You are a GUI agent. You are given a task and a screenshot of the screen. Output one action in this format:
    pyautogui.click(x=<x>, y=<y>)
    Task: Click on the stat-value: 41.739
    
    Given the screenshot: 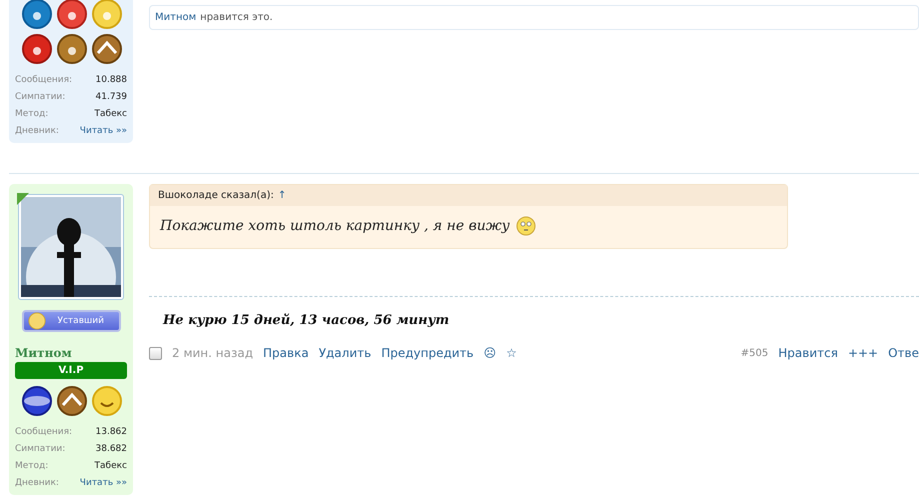 What is the action you would take?
    pyautogui.click(x=111, y=97)
    